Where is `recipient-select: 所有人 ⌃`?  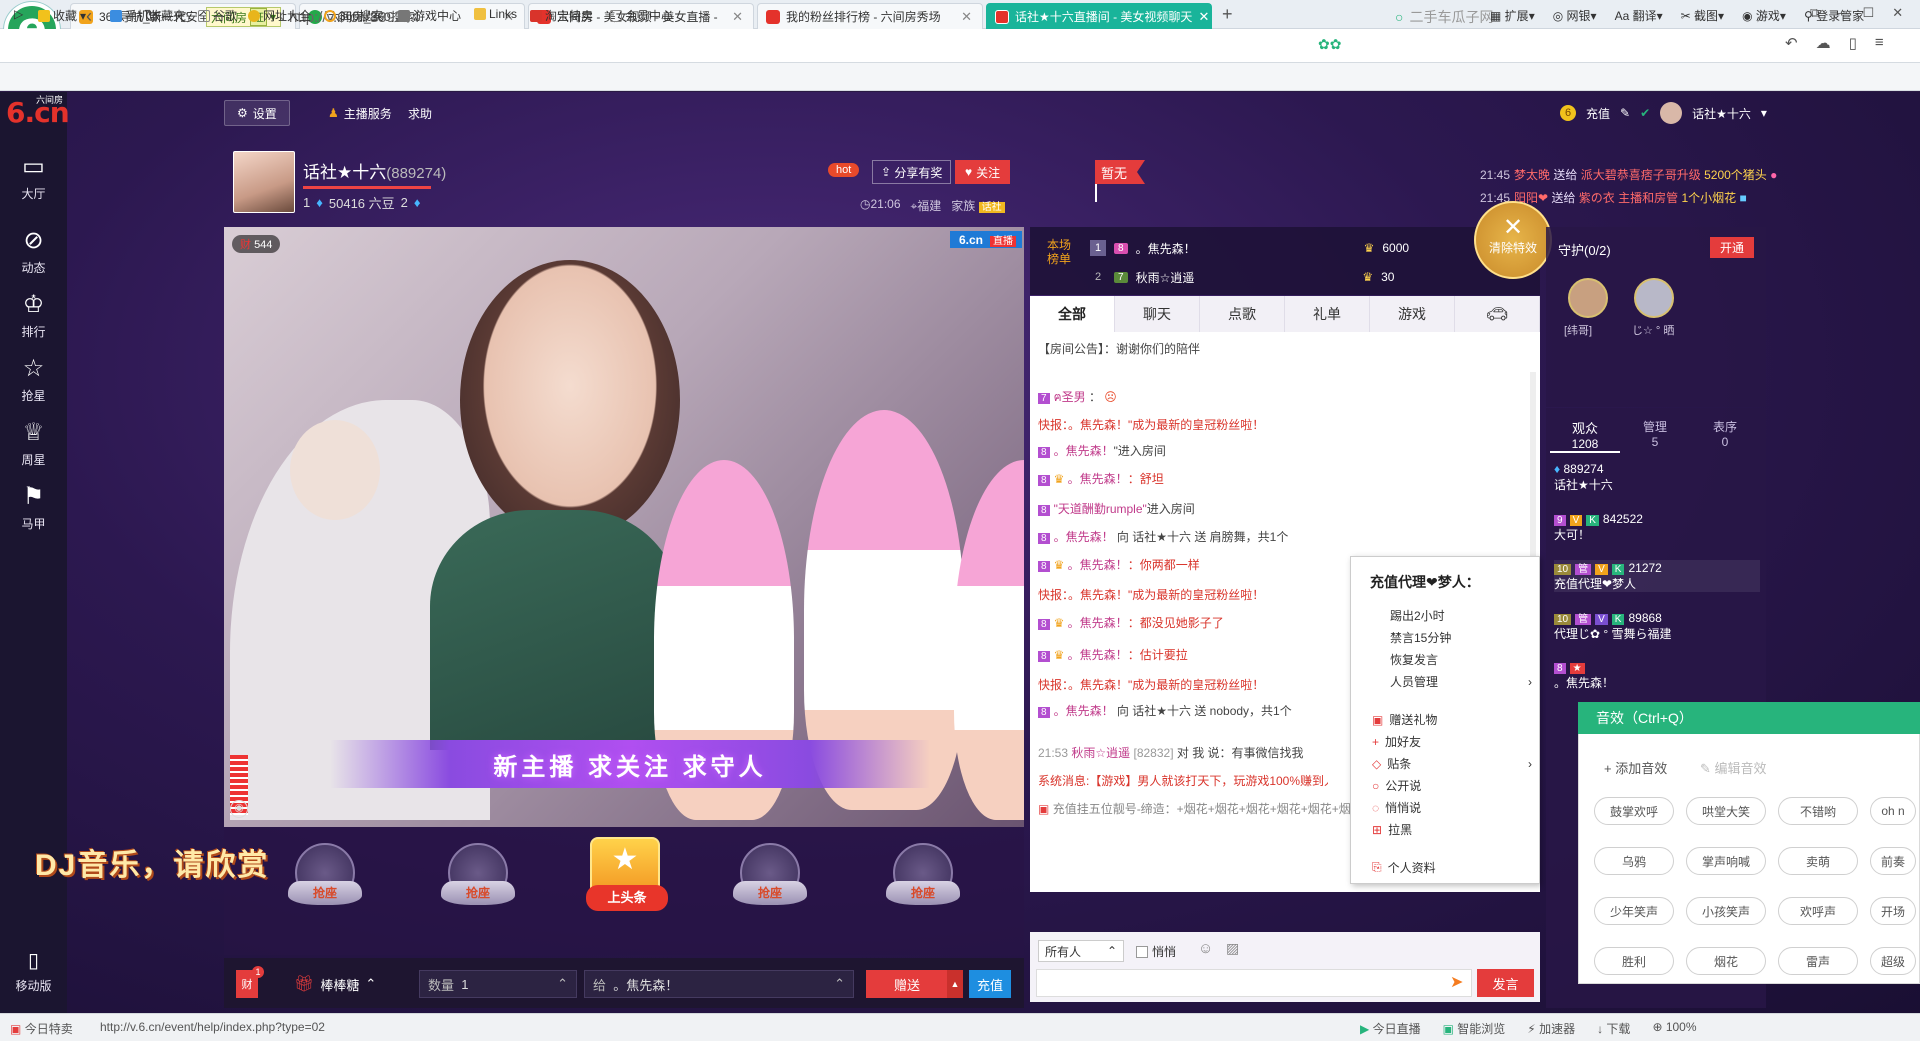
recipient-select: 所有人 ⌃ is located at coordinates (1081, 951).